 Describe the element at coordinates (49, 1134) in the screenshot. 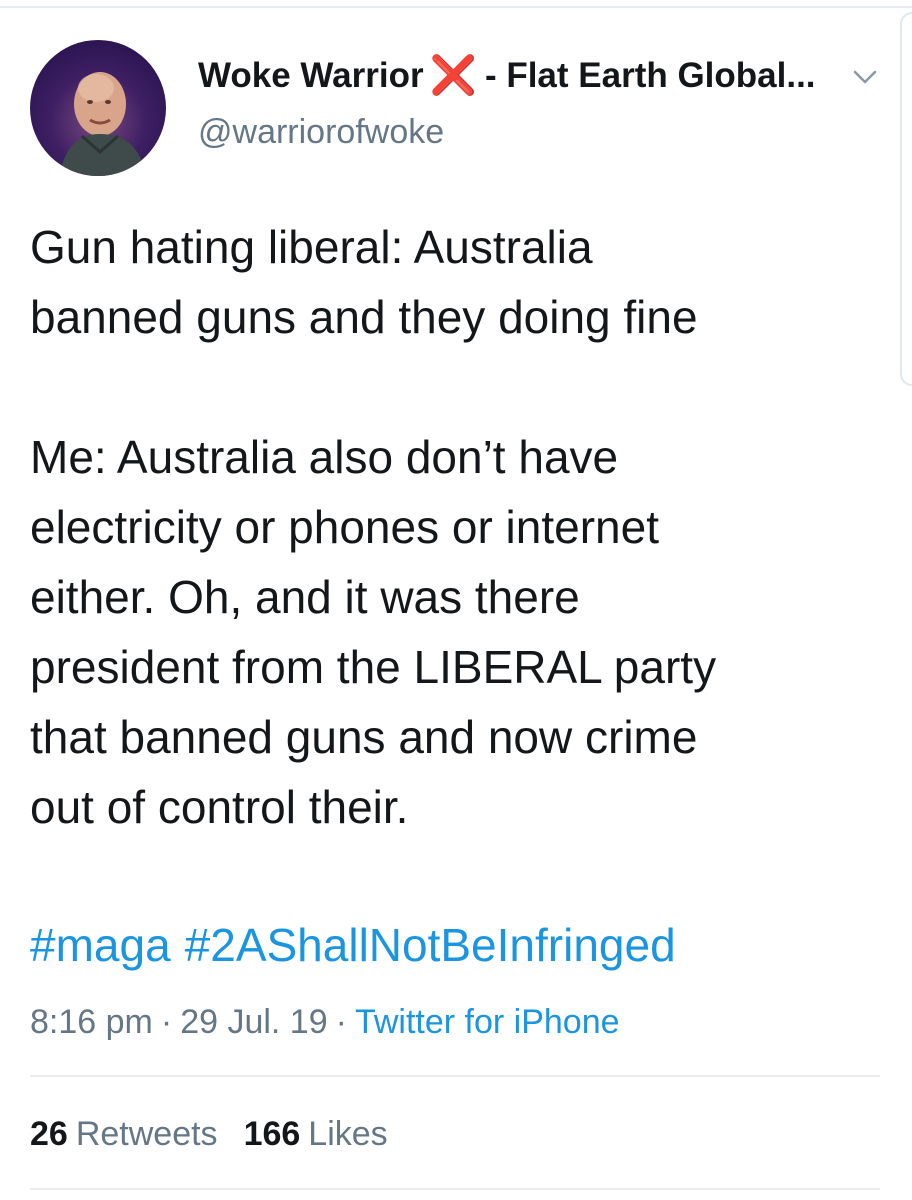

I see `retweets-count: 26` at that location.